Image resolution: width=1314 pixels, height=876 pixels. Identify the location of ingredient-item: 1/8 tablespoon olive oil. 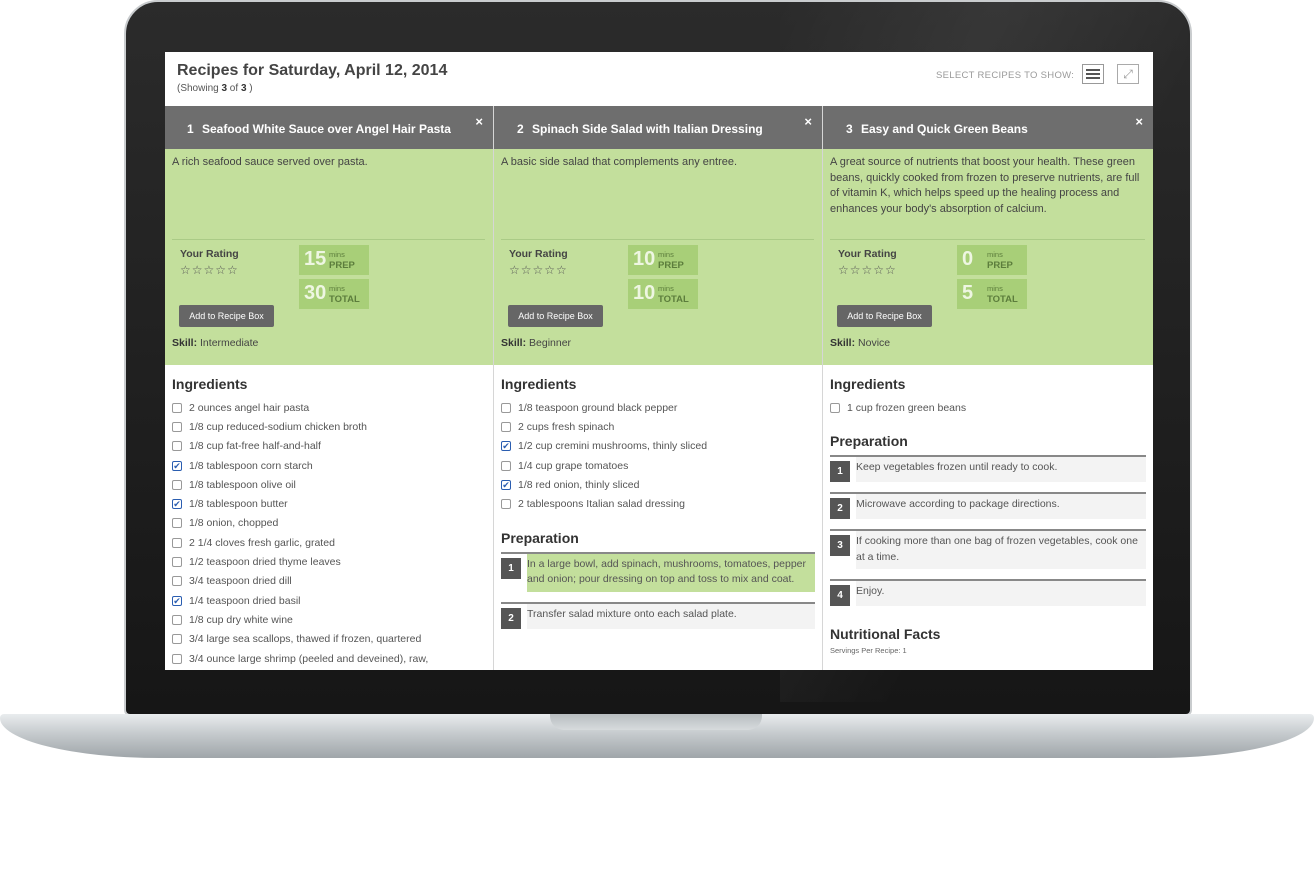
(329, 484).